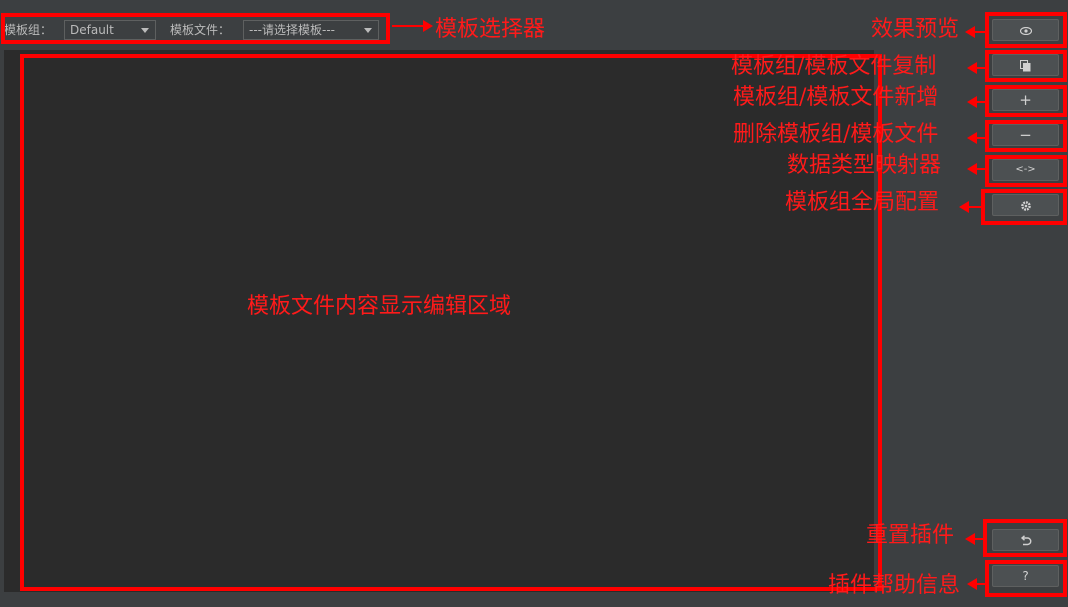 This screenshot has width=1068, height=607. I want to click on annotation-editor-area: 模板文件内容显示编辑区域, so click(379, 306).